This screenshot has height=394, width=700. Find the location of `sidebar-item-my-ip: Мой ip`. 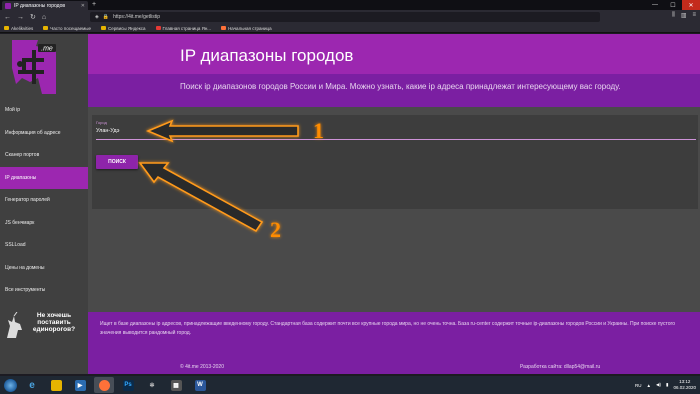

sidebar-item-my-ip: Мой ip is located at coordinates (44, 110).